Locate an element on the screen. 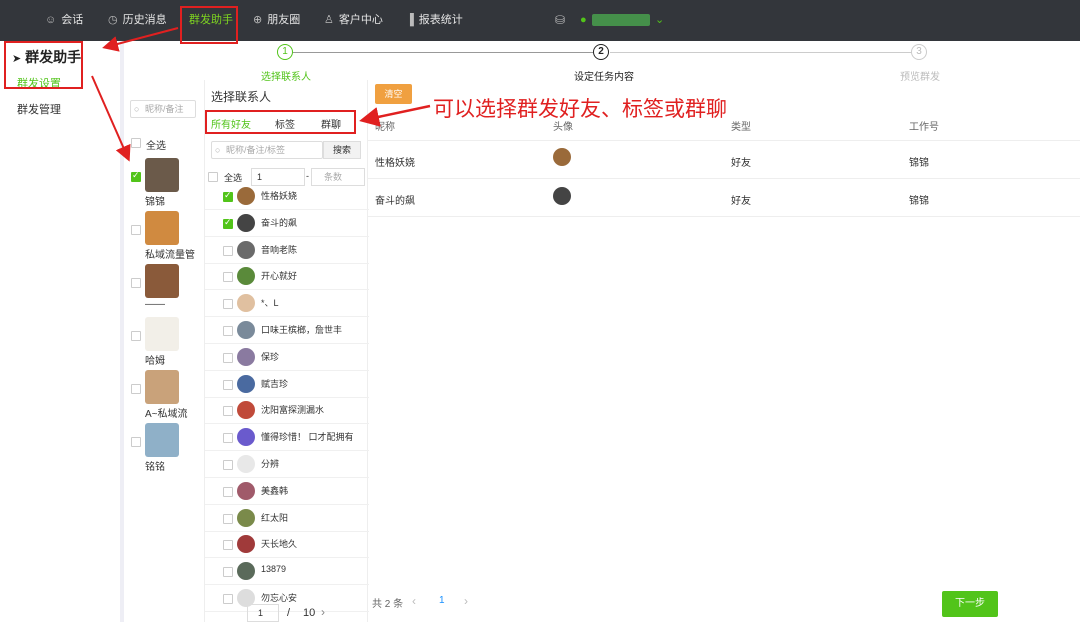  list-item: 懂得珍惜！ 口才配拥有 is located at coordinates (287, 438).